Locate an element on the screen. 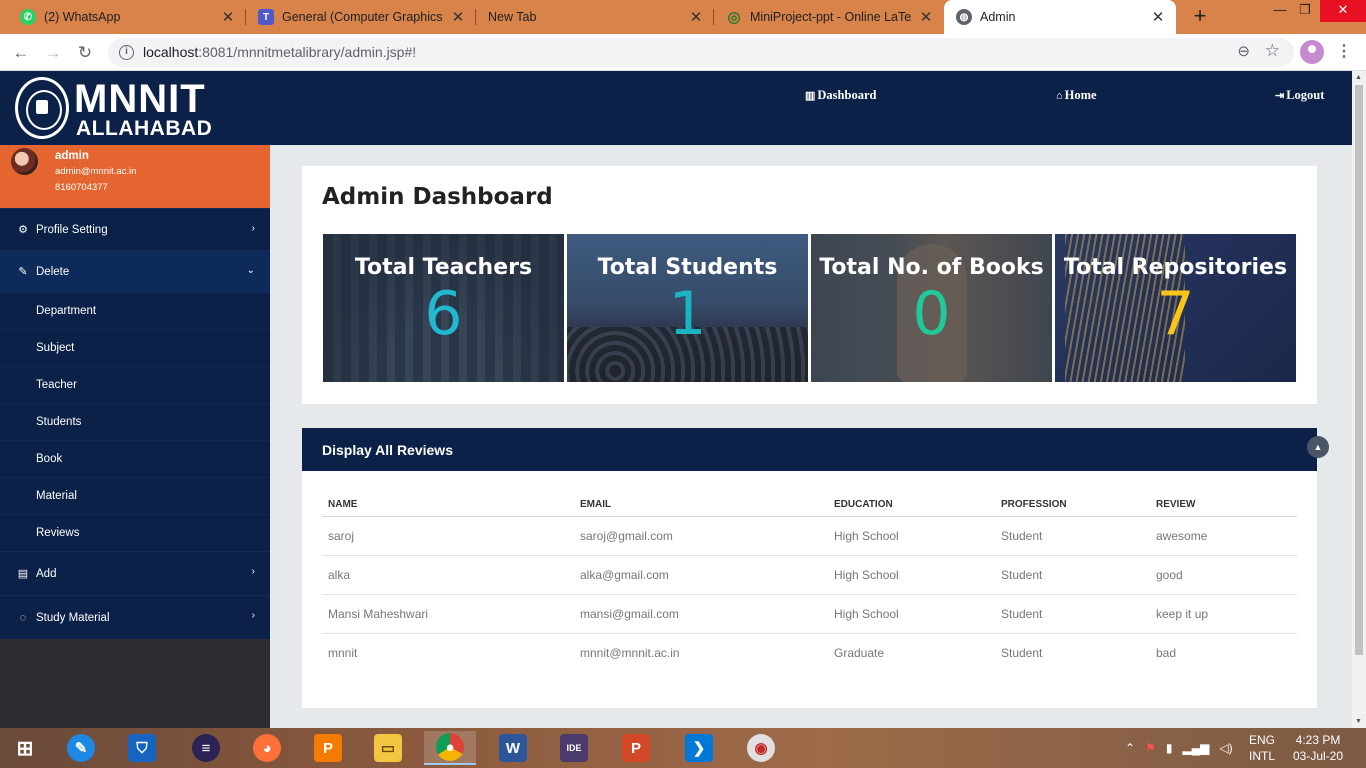  tab-label: MiniProject-ppt - Online LaTeX is located at coordinates (831, 17).